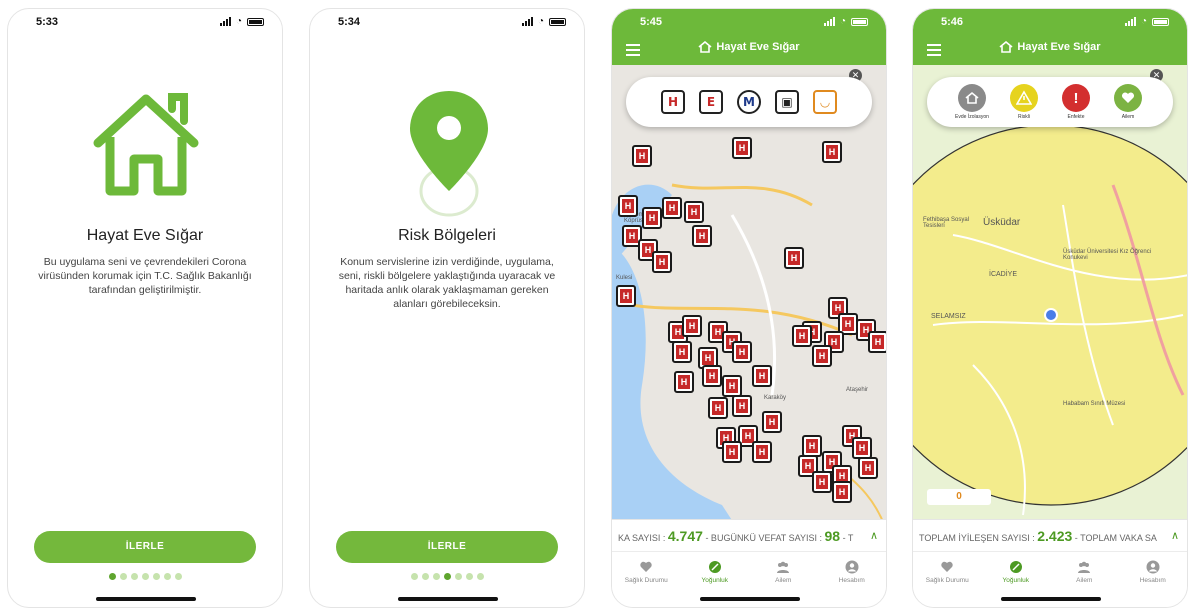  Describe the element at coordinates (673, 102) in the screenshot. I see `hospital-icon: H` at that location.